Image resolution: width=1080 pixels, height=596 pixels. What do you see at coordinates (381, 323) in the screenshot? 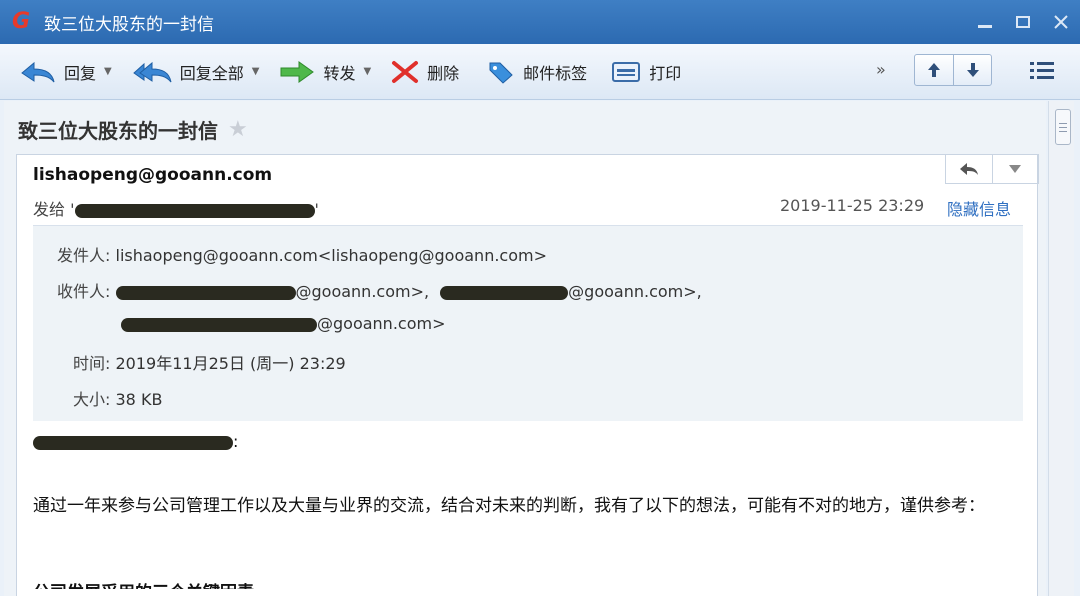
I see `to-address-3-tail: @gooann.com>` at bounding box center [381, 323].